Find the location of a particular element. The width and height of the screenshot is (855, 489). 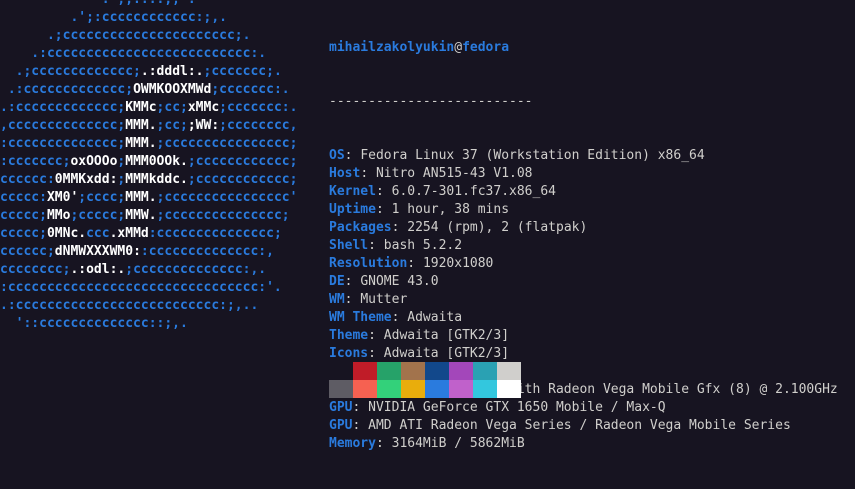

info-value: 1920x1080 is located at coordinates (458, 263).